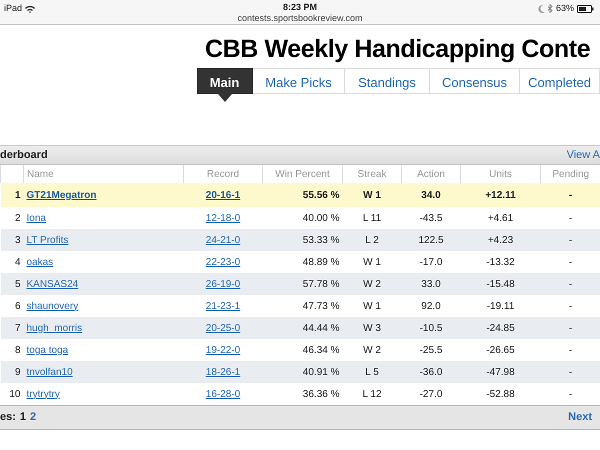 This screenshot has width=600, height=450. I want to click on nav-tab: Completed, so click(560, 81).